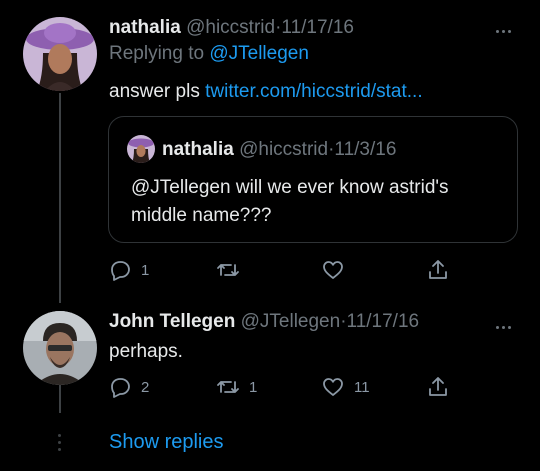  Describe the element at coordinates (198, 149) in the screenshot. I see `quoted-display-name: nathalia` at that location.